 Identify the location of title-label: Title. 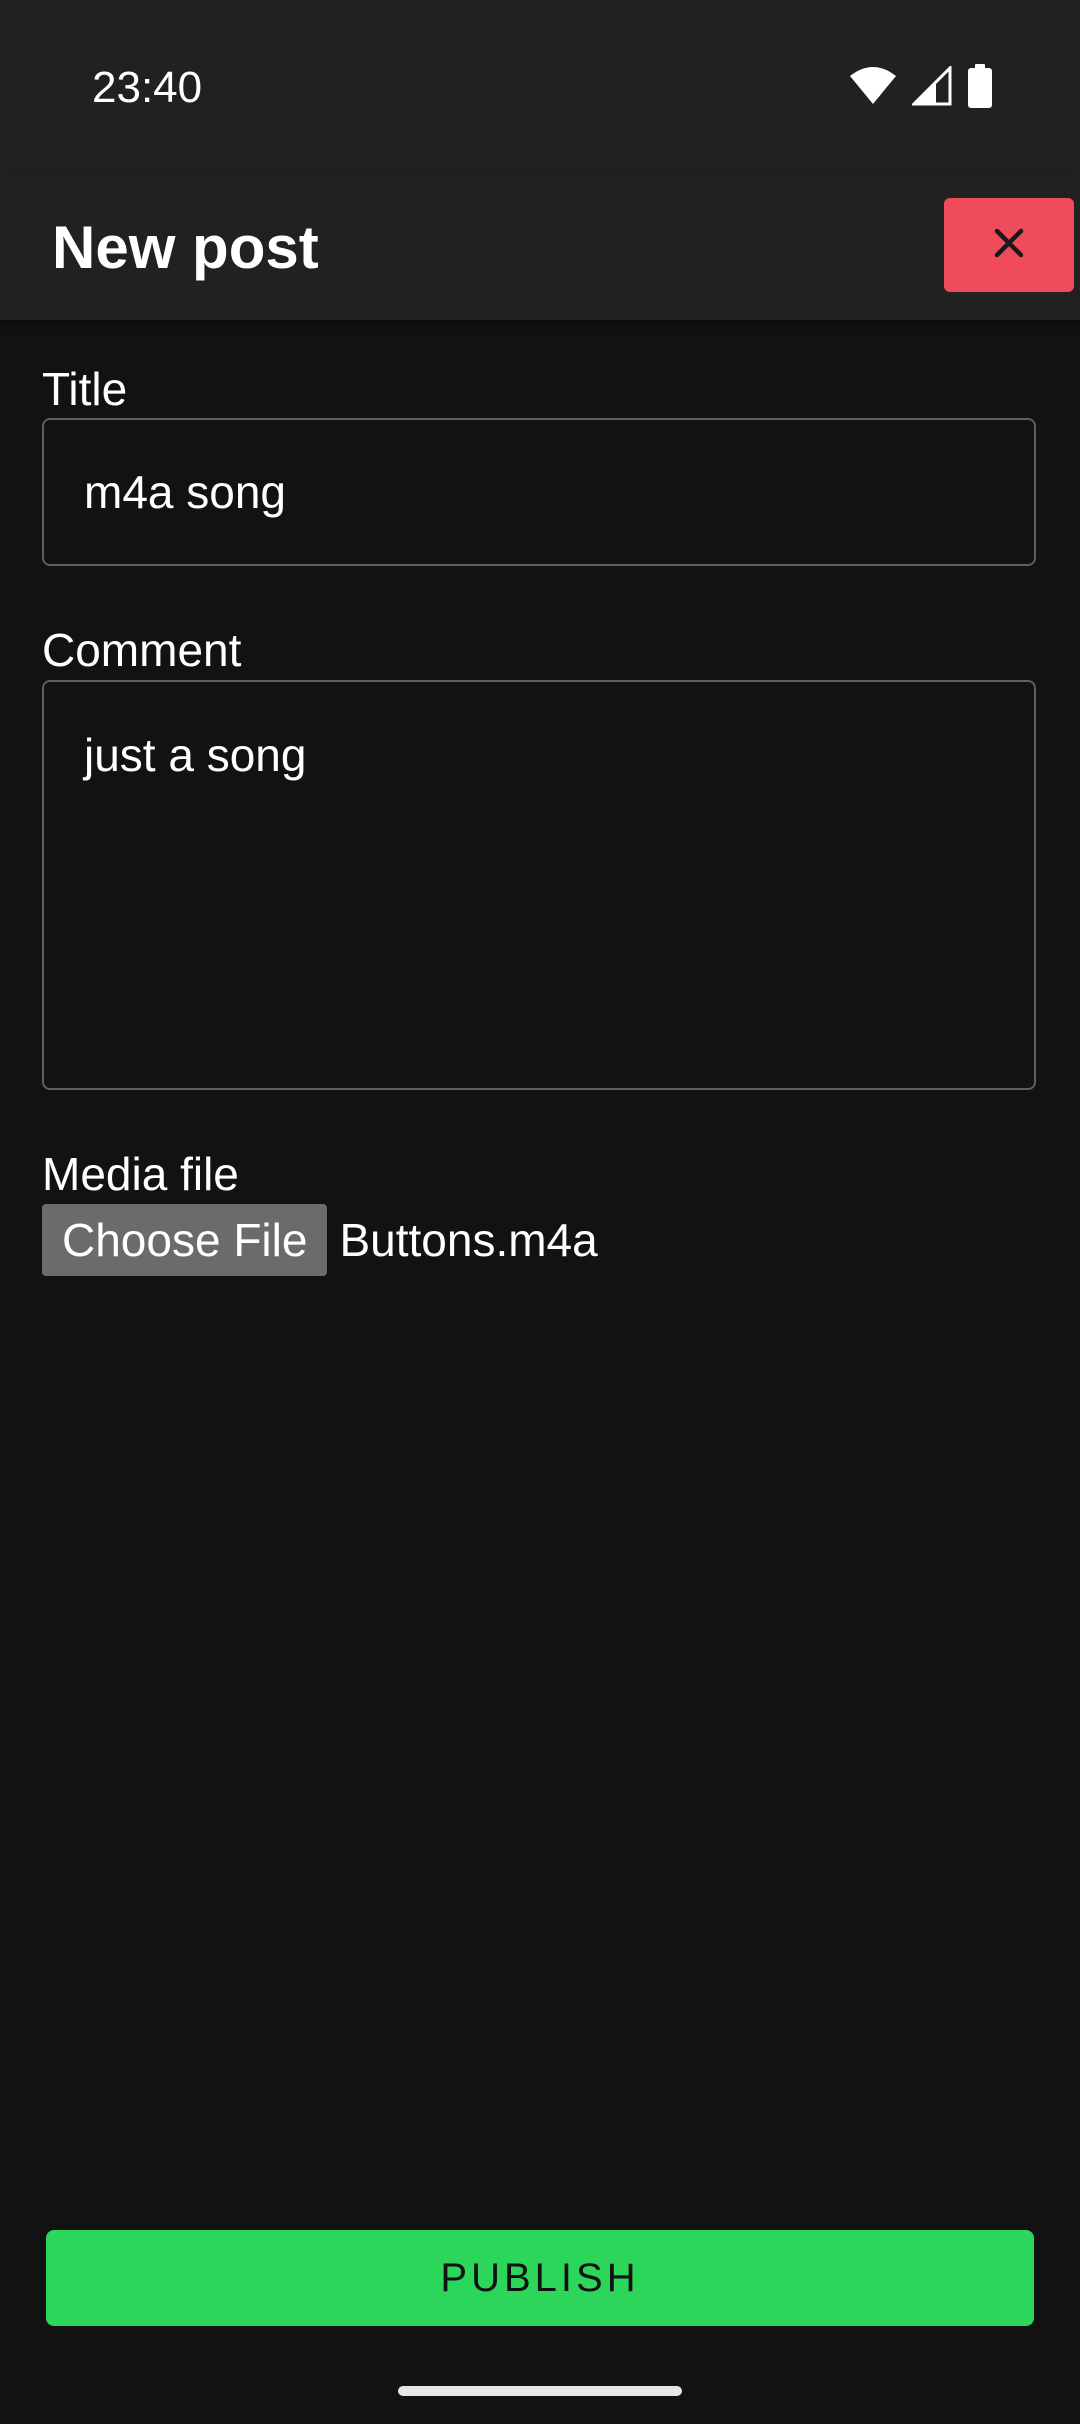
(85, 389).